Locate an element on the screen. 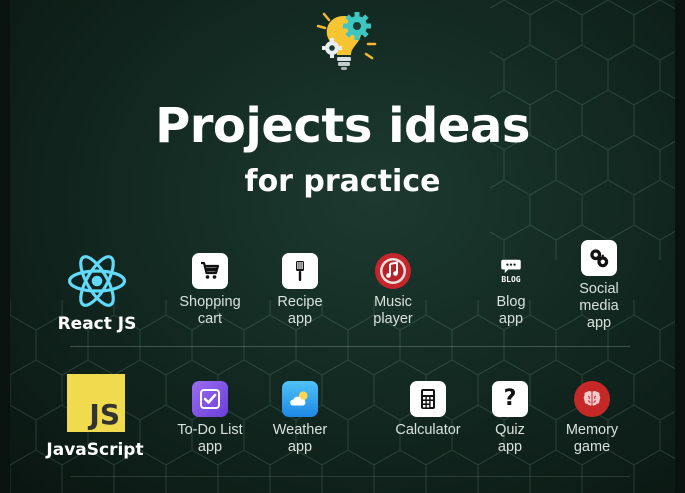 The image size is (685, 493). blog-chat-icon: BLOG is located at coordinates (511, 271).